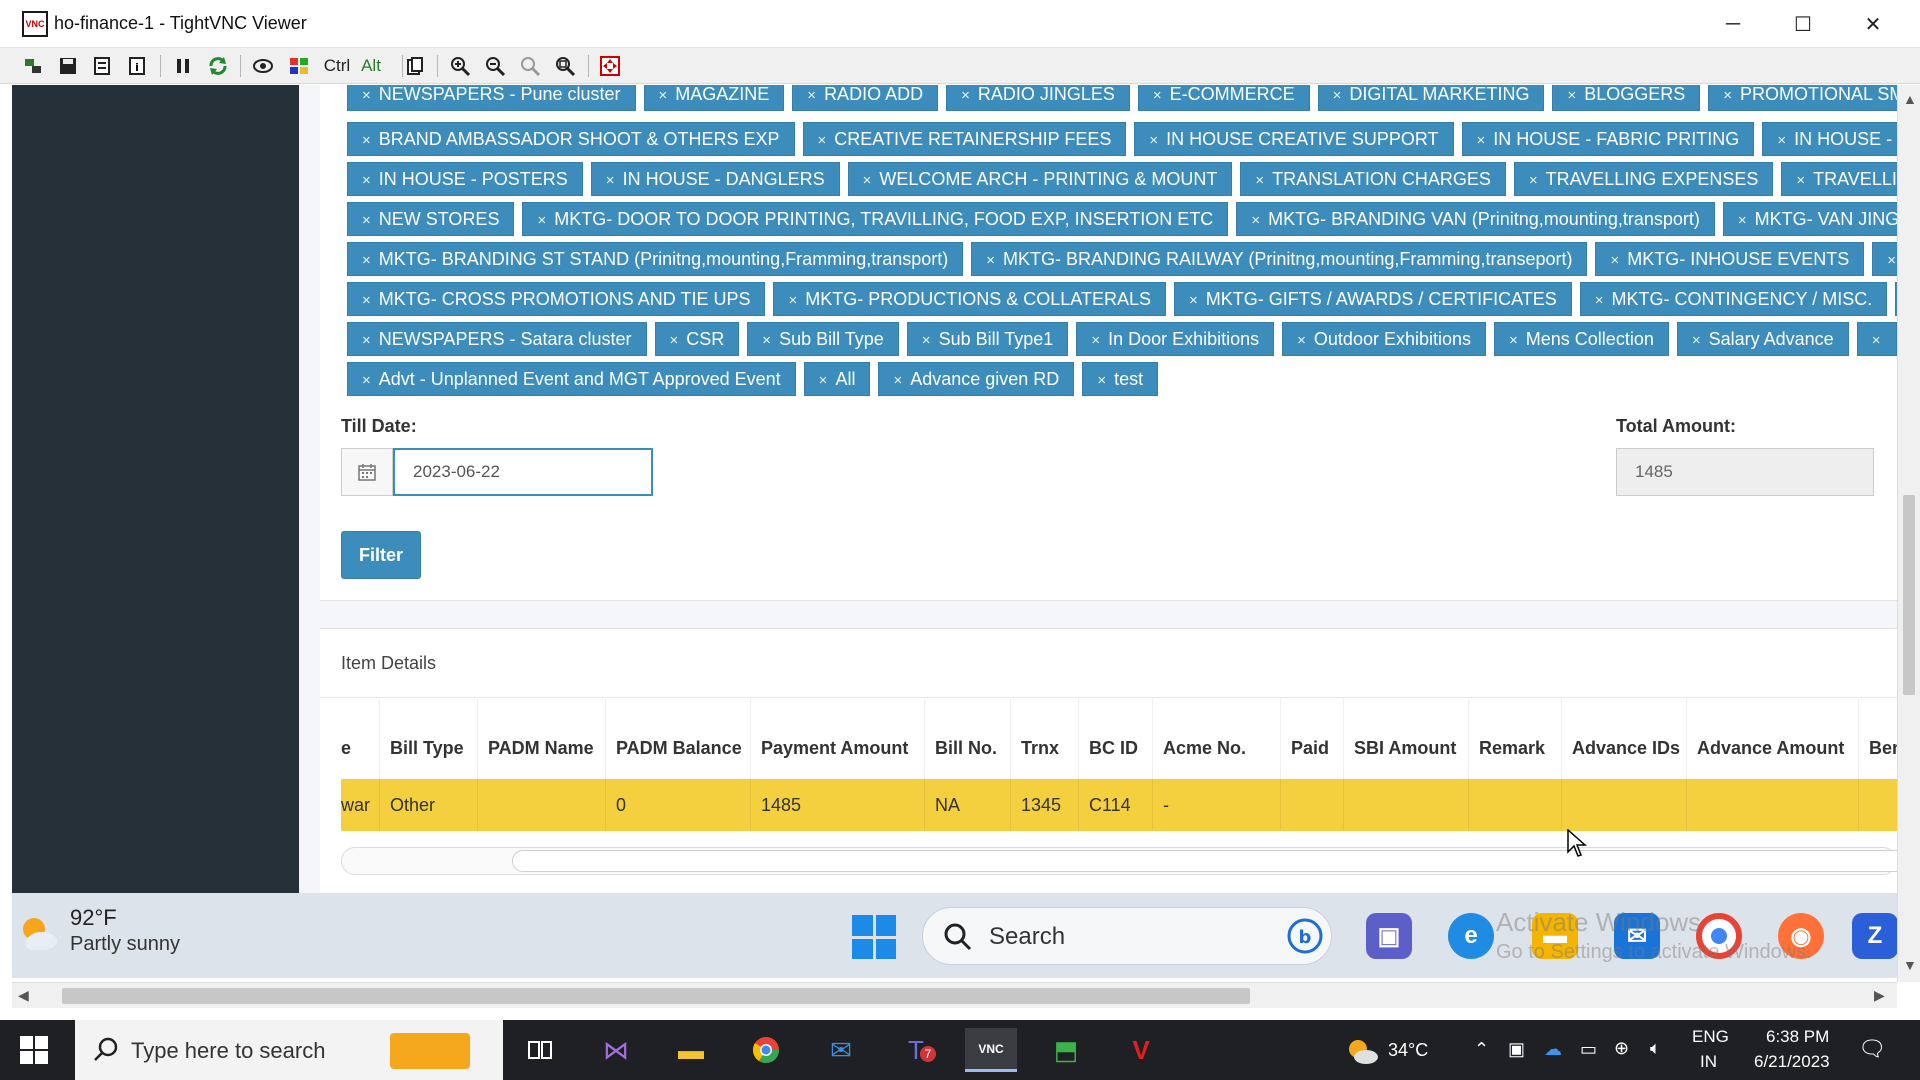  What do you see at coordinates (1879, 995) in the screenshot?
I see `scroll-right-arrow-icon: ▶` at bounding box center [1879, 995].